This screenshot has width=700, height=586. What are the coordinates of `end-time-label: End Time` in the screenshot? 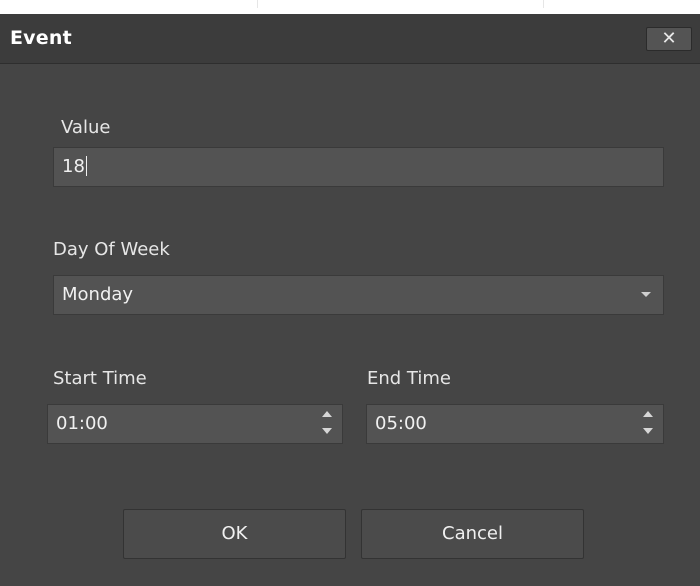 It's located at (409, 378).